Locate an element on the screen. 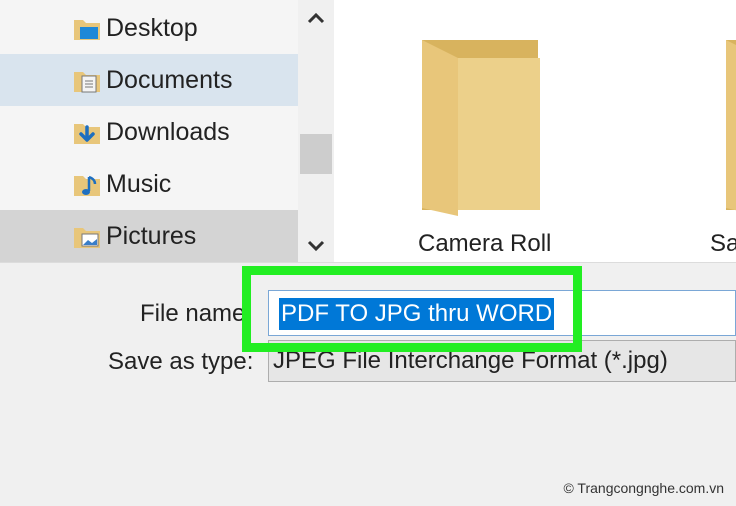  nav-item-pictures: Pictures is located at coordinates (149, 236).